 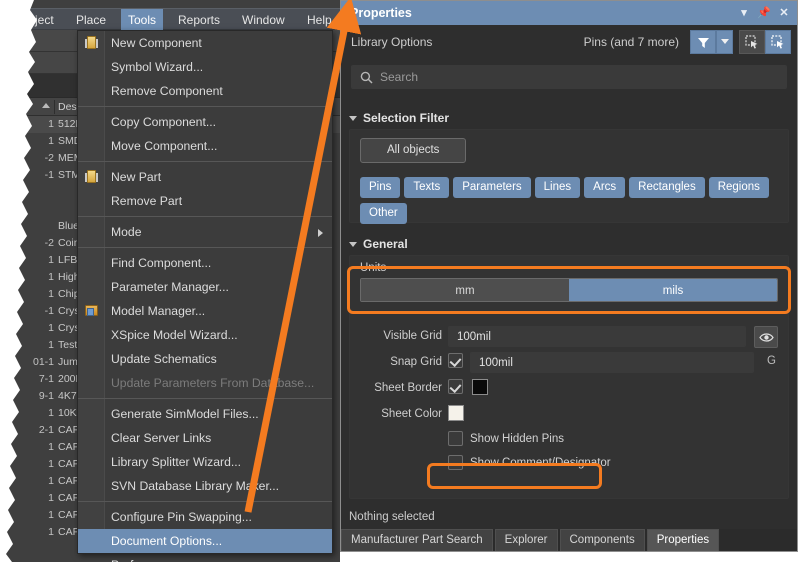 I want to click on snap-grid-input: 100mil, so click(x=612, y=362).